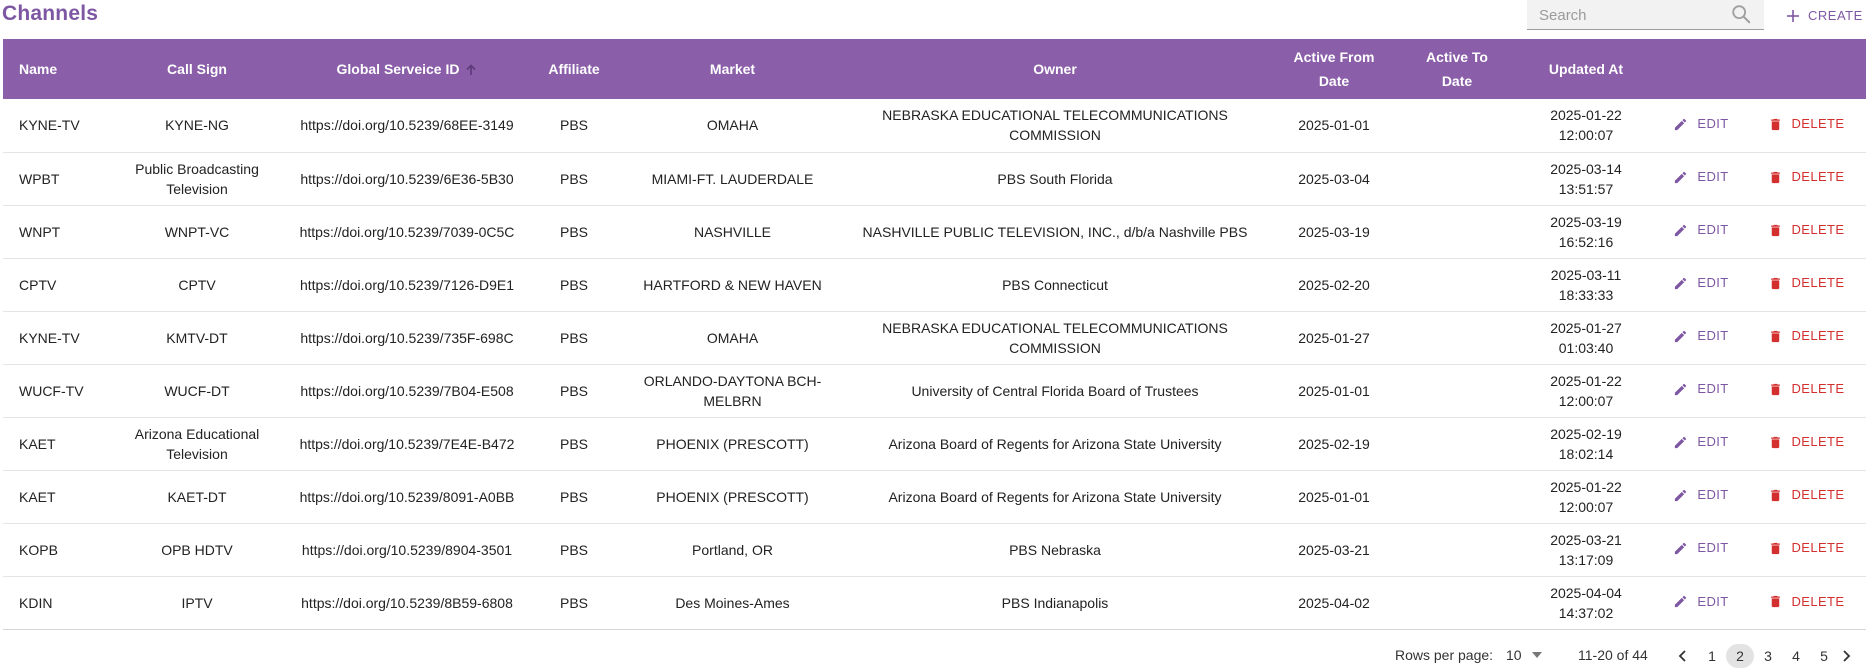 The image size is (1866, 672). What do you see at coordinates (471, 70) in the screenshot?
I see `arrow-up-icon` at bounding box center [471, 70].